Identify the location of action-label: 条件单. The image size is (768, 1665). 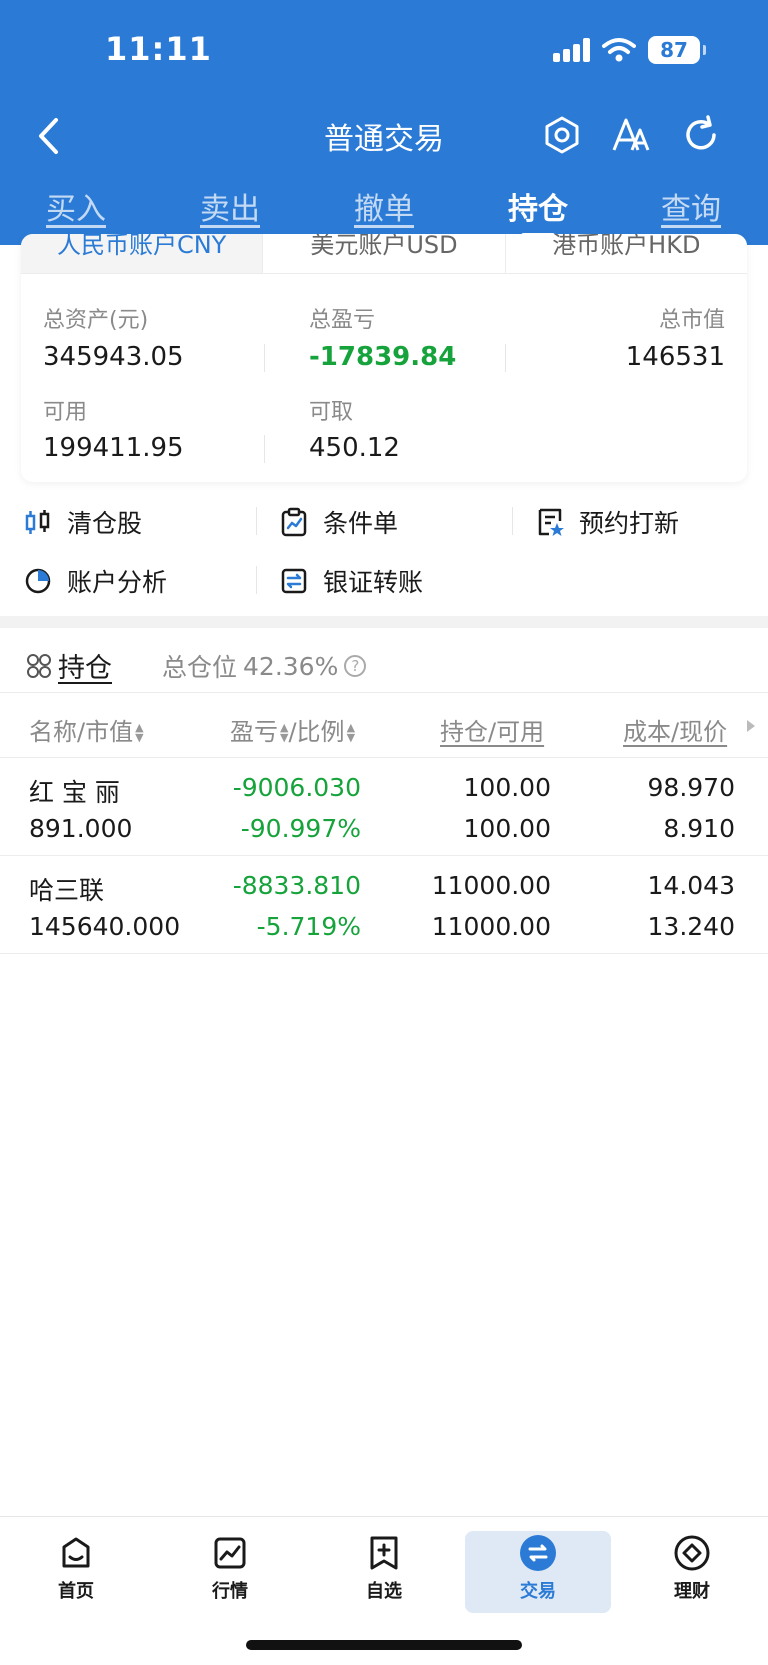
(361, 523).